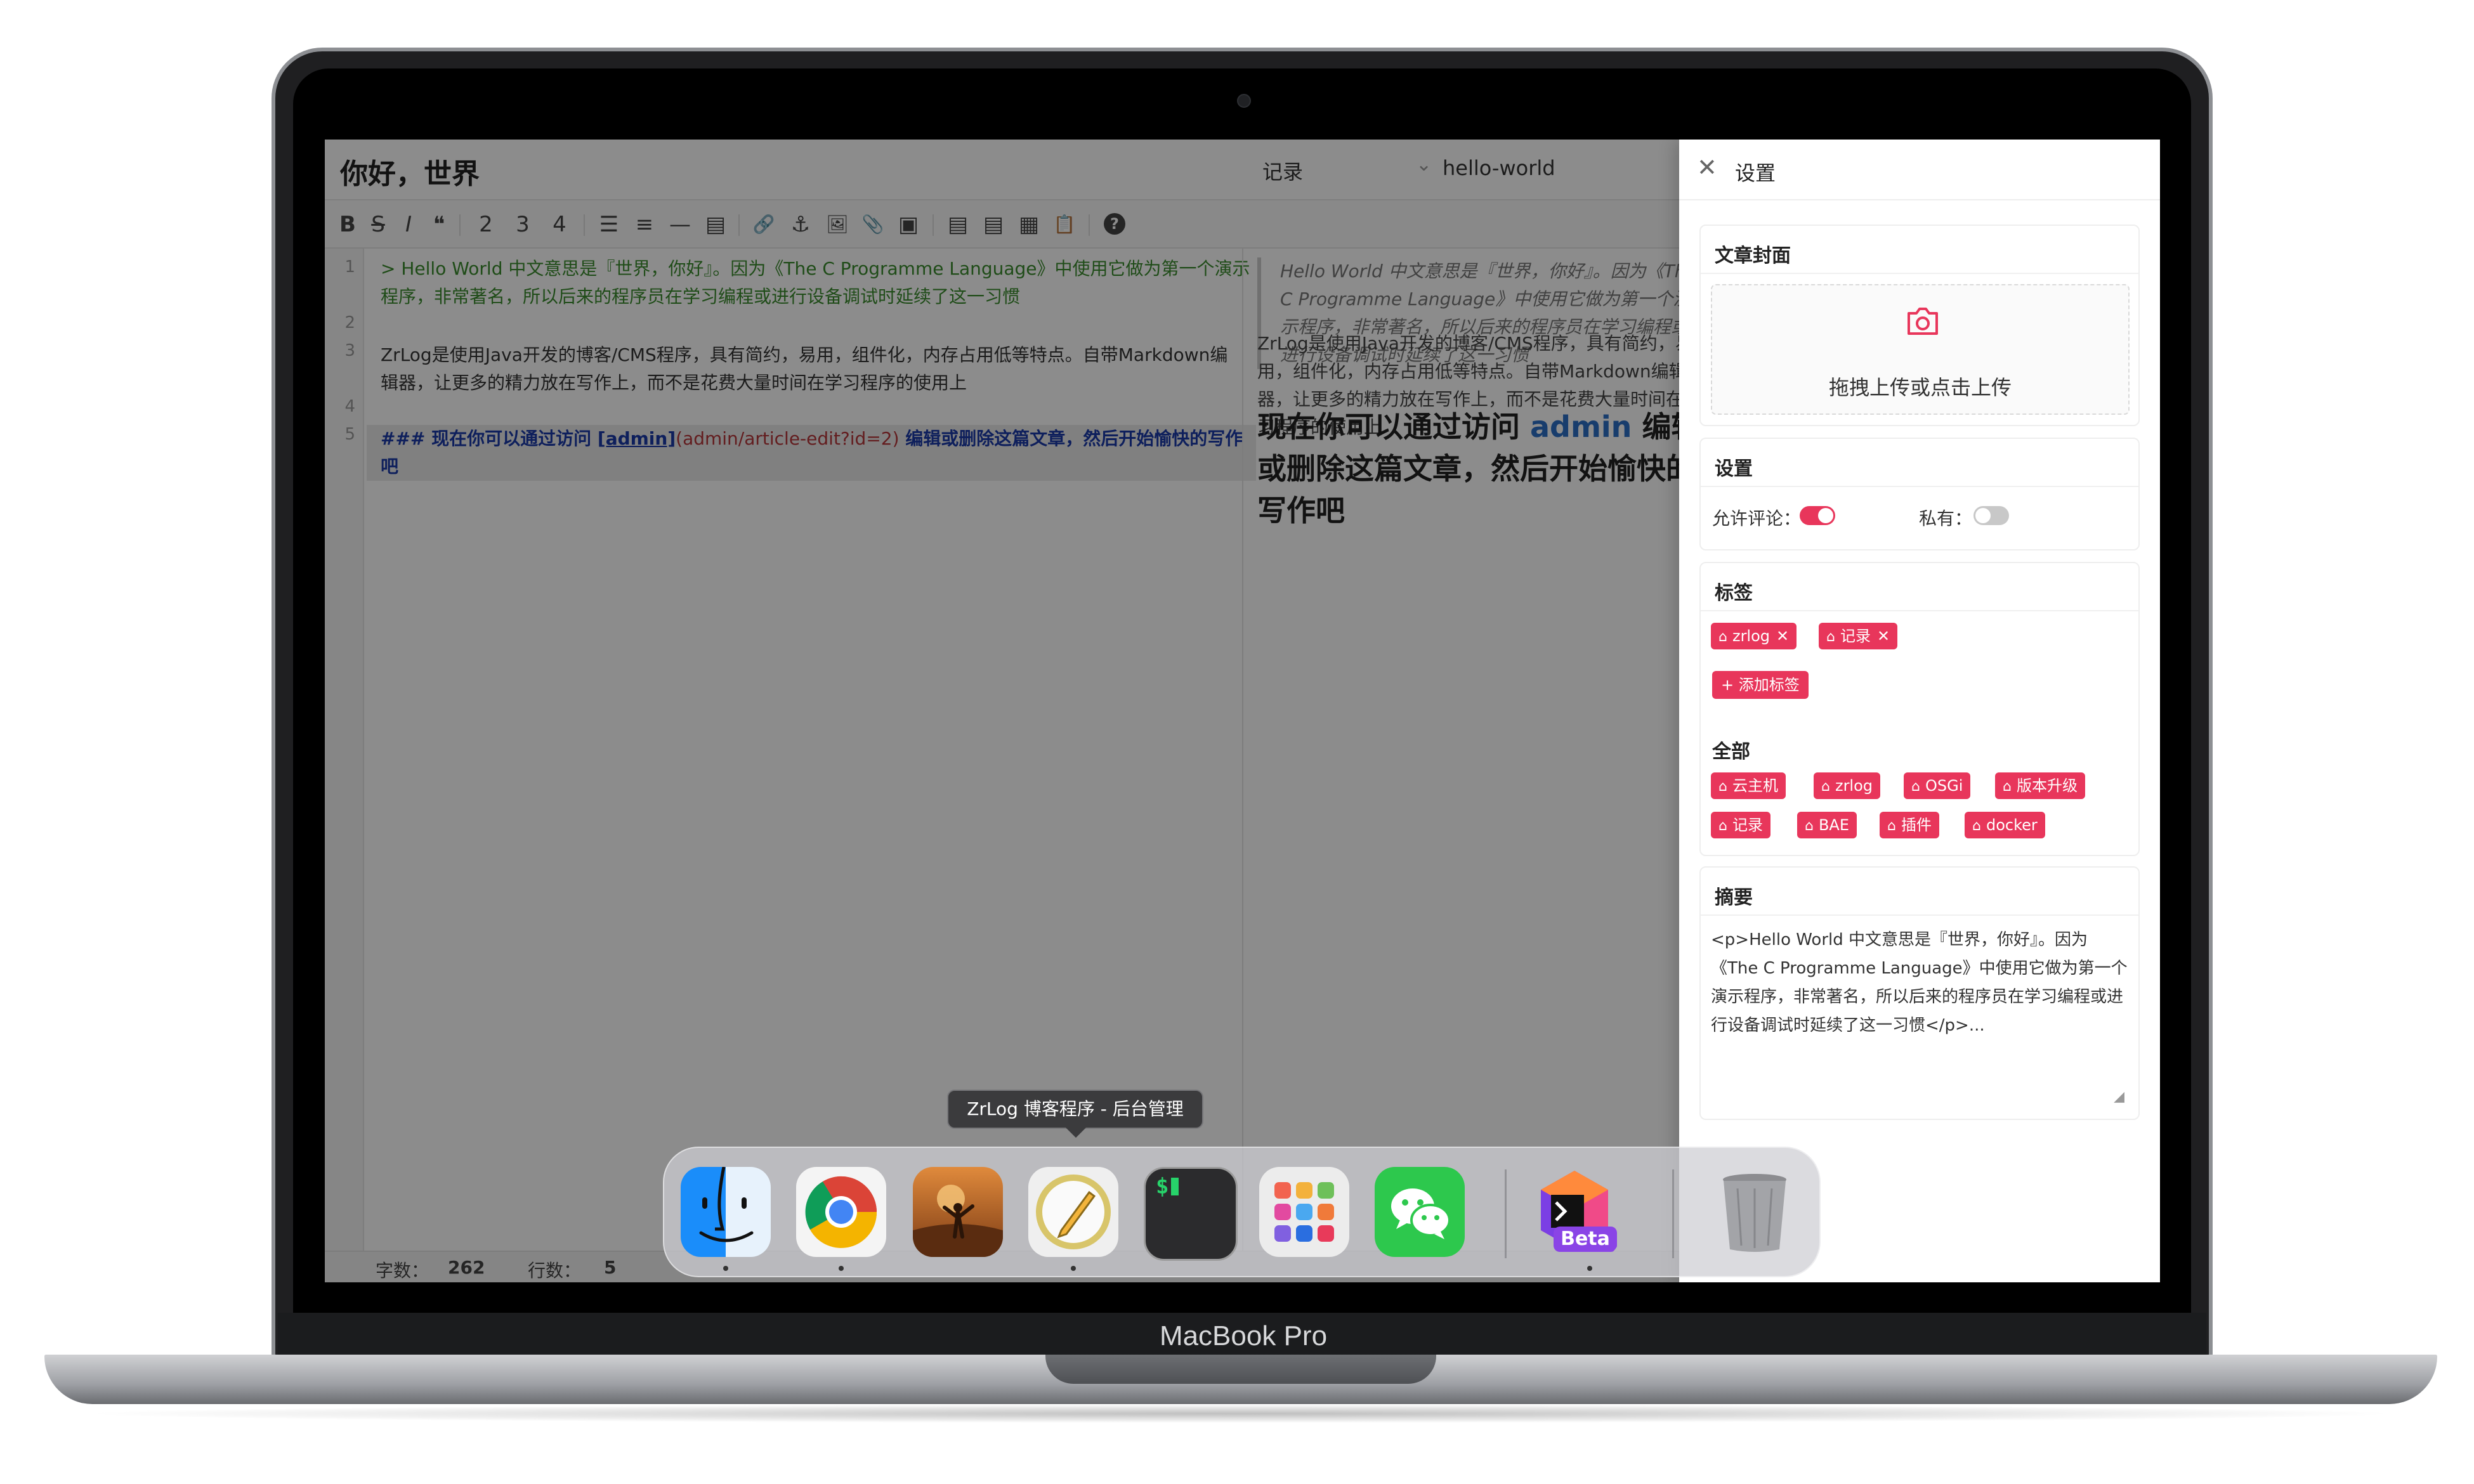 The height and width of the screenshot is (1484, 2474). Describe the element at coordinates (1075, 1109) in the screenshot. I see `dock-tooltip: ZrLog 博客程序 - 后台管理` at that location.